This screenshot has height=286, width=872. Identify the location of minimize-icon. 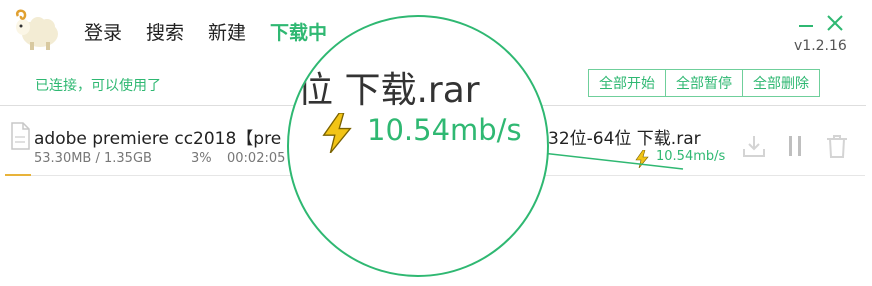
(806, 21).